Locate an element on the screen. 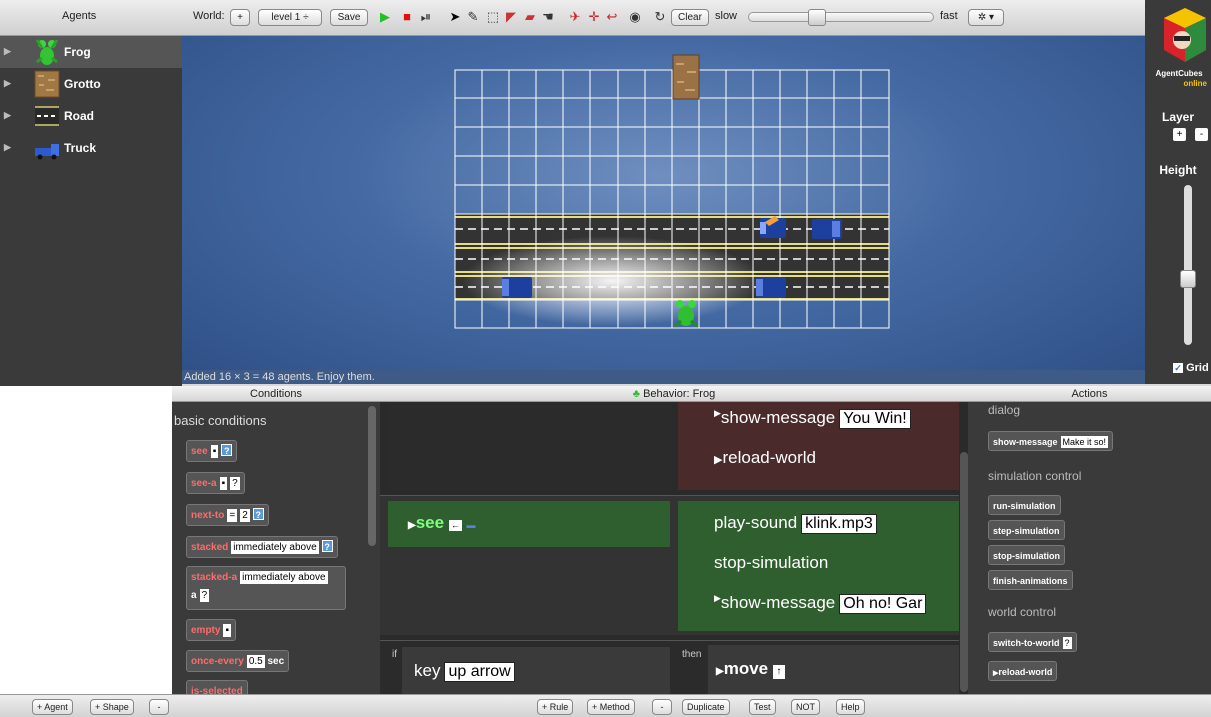  add-world-button: + is located at coordinates (240, 17).